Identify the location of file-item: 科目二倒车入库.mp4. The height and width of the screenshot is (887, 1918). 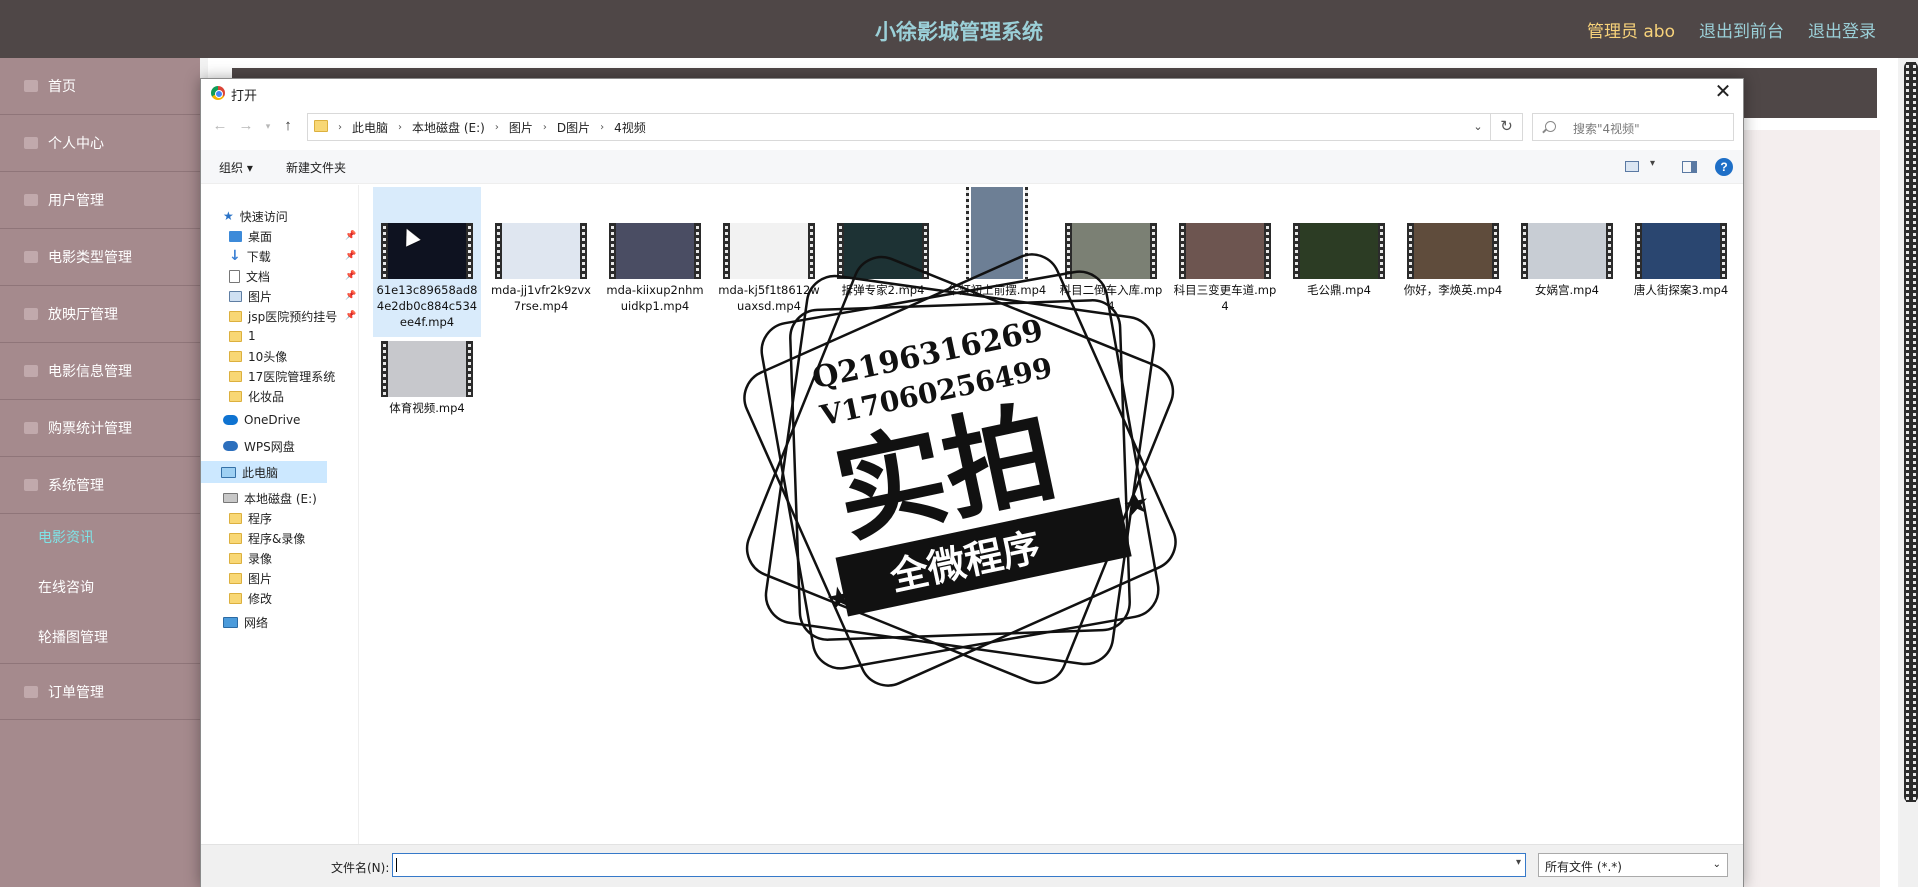
(1111, 250).